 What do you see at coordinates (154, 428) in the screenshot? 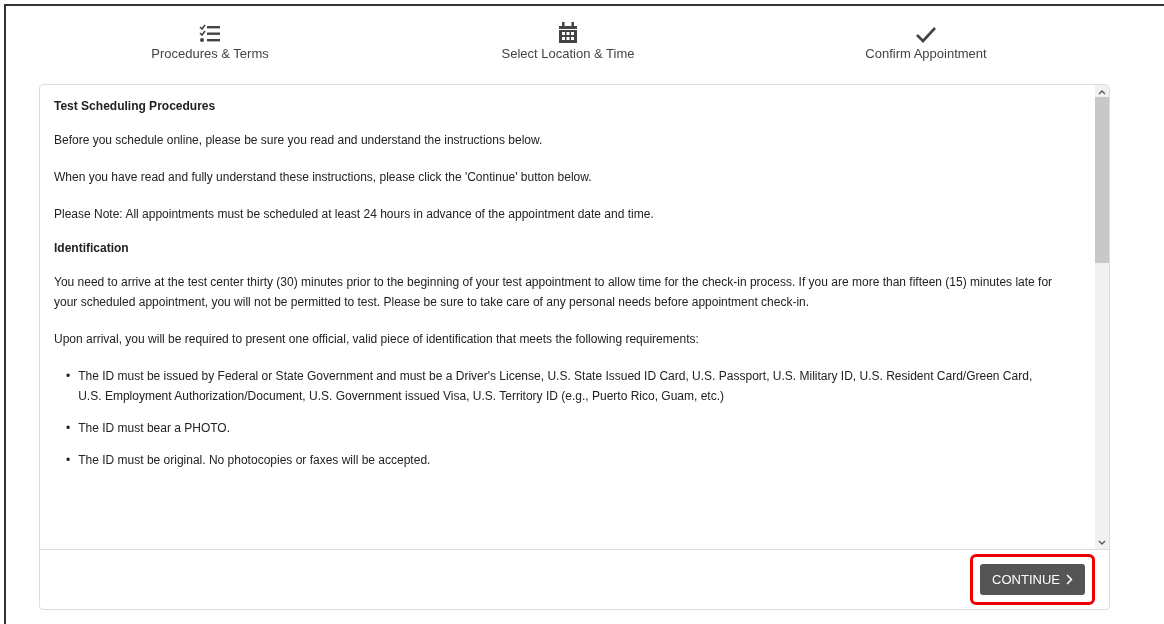
I see `list-item: The ID must bear a PHOTO.` at bounding box center [154, 428].